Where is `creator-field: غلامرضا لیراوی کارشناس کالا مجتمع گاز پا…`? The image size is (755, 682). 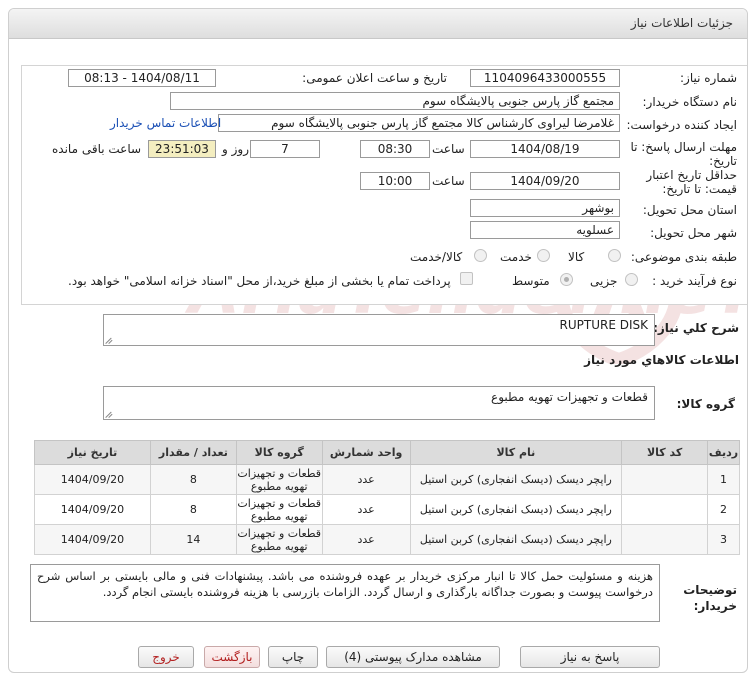 creator-field: غلامرضا لیراوی کارشناس کالا مجتمع گاز پا… is located at coordinates (419, 123).